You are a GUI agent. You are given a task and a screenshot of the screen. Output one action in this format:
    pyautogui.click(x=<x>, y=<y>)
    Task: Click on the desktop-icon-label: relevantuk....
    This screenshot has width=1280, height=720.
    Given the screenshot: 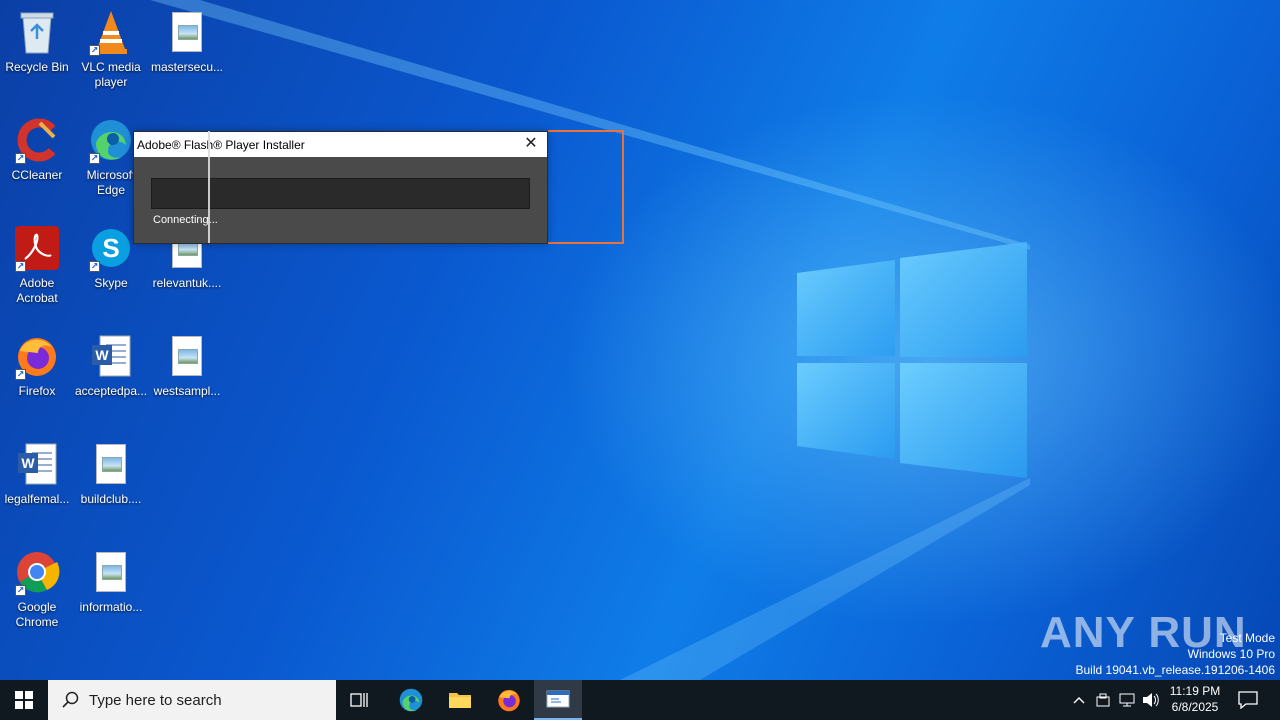 What is the action you would take?
    pyautogui.click(x=187, y=283)
    